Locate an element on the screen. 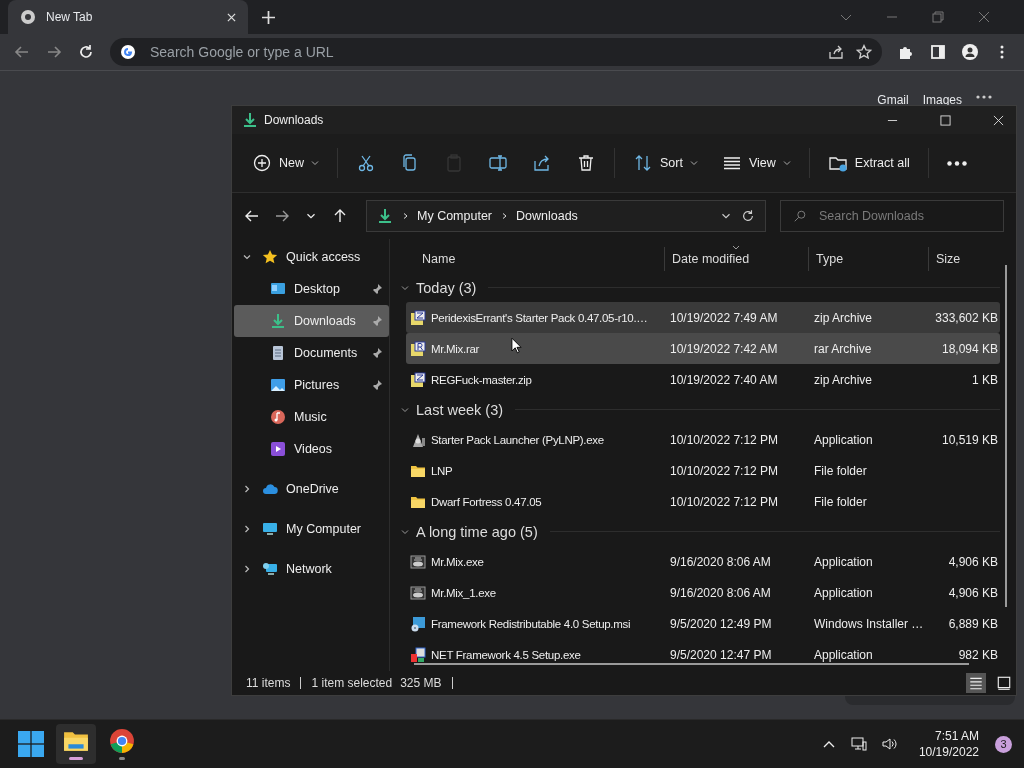 The height and width of the screenshot is (768, 1024). file-row: Mr.Mix.exe 9/16/2020 8:06 AM Application 4,906 KB is located at coordinates (703, 561).